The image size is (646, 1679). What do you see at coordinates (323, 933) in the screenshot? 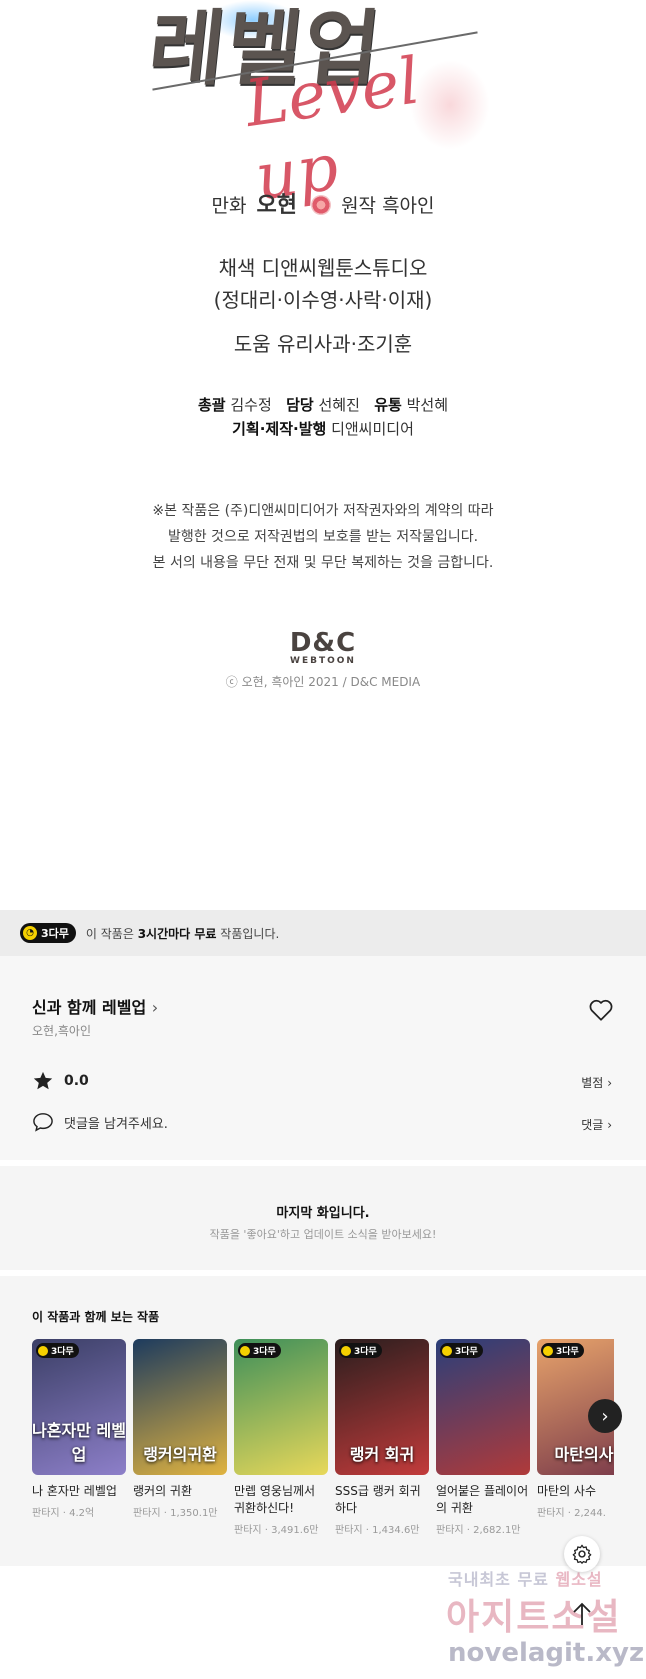
I see `free-info-bar: ◔ 3다무 이 작품은 3시간마다 무료 작품입니다.` at bounding box center [323, 933].